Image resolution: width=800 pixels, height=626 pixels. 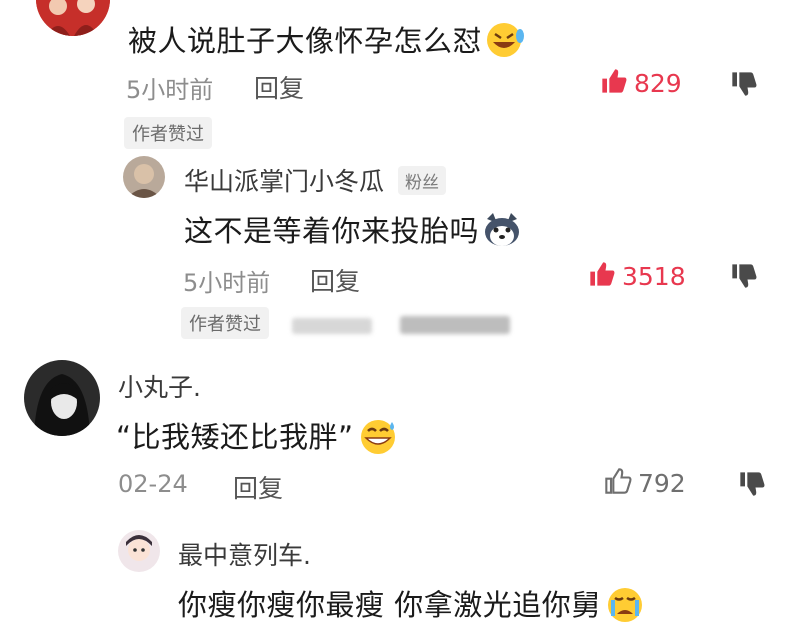 I want to click on comment-text-content: “比我矮还比我胖”, so click(x=235, y=437).